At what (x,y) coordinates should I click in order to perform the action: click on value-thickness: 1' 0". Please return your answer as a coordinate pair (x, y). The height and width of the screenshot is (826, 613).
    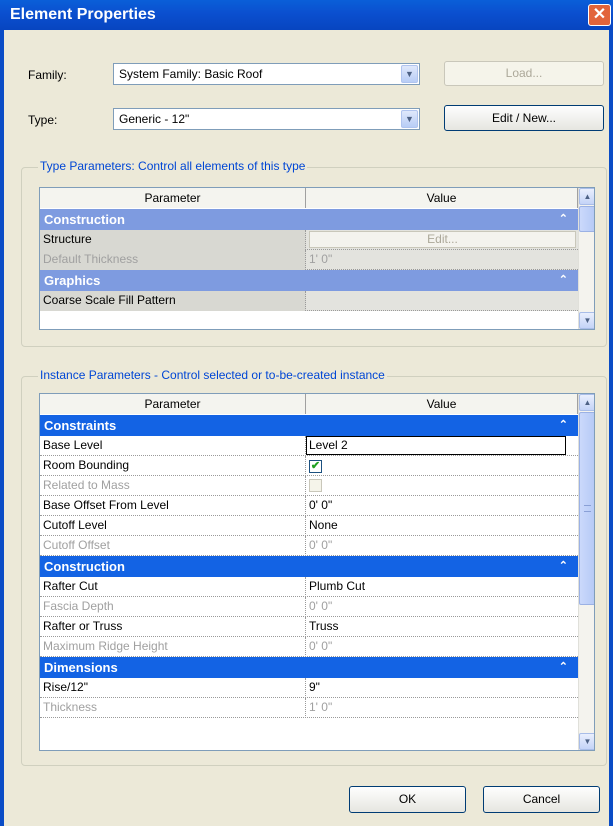
    Looking at the image, I should click on (321, 707).